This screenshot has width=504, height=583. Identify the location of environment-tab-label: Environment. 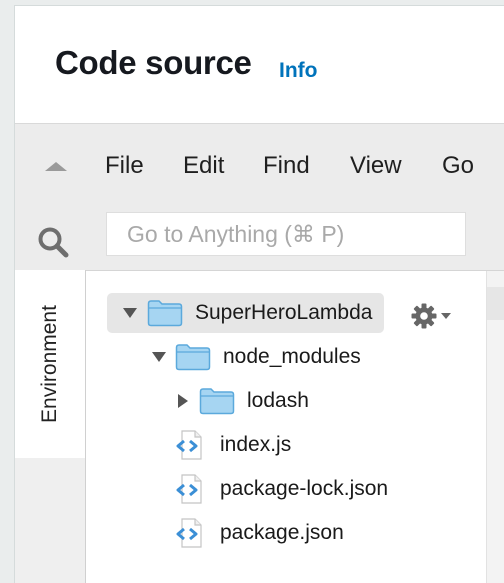
(49, 364).